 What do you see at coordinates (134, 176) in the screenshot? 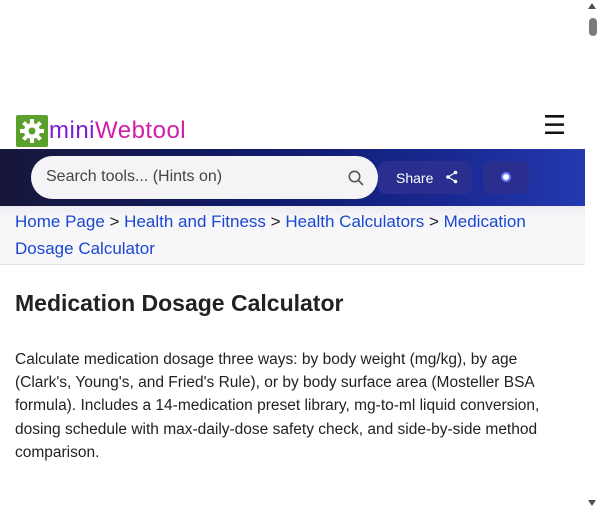
I see `search-placeholder: Search tools... (Hints on)` at bounding box center [134, 176].